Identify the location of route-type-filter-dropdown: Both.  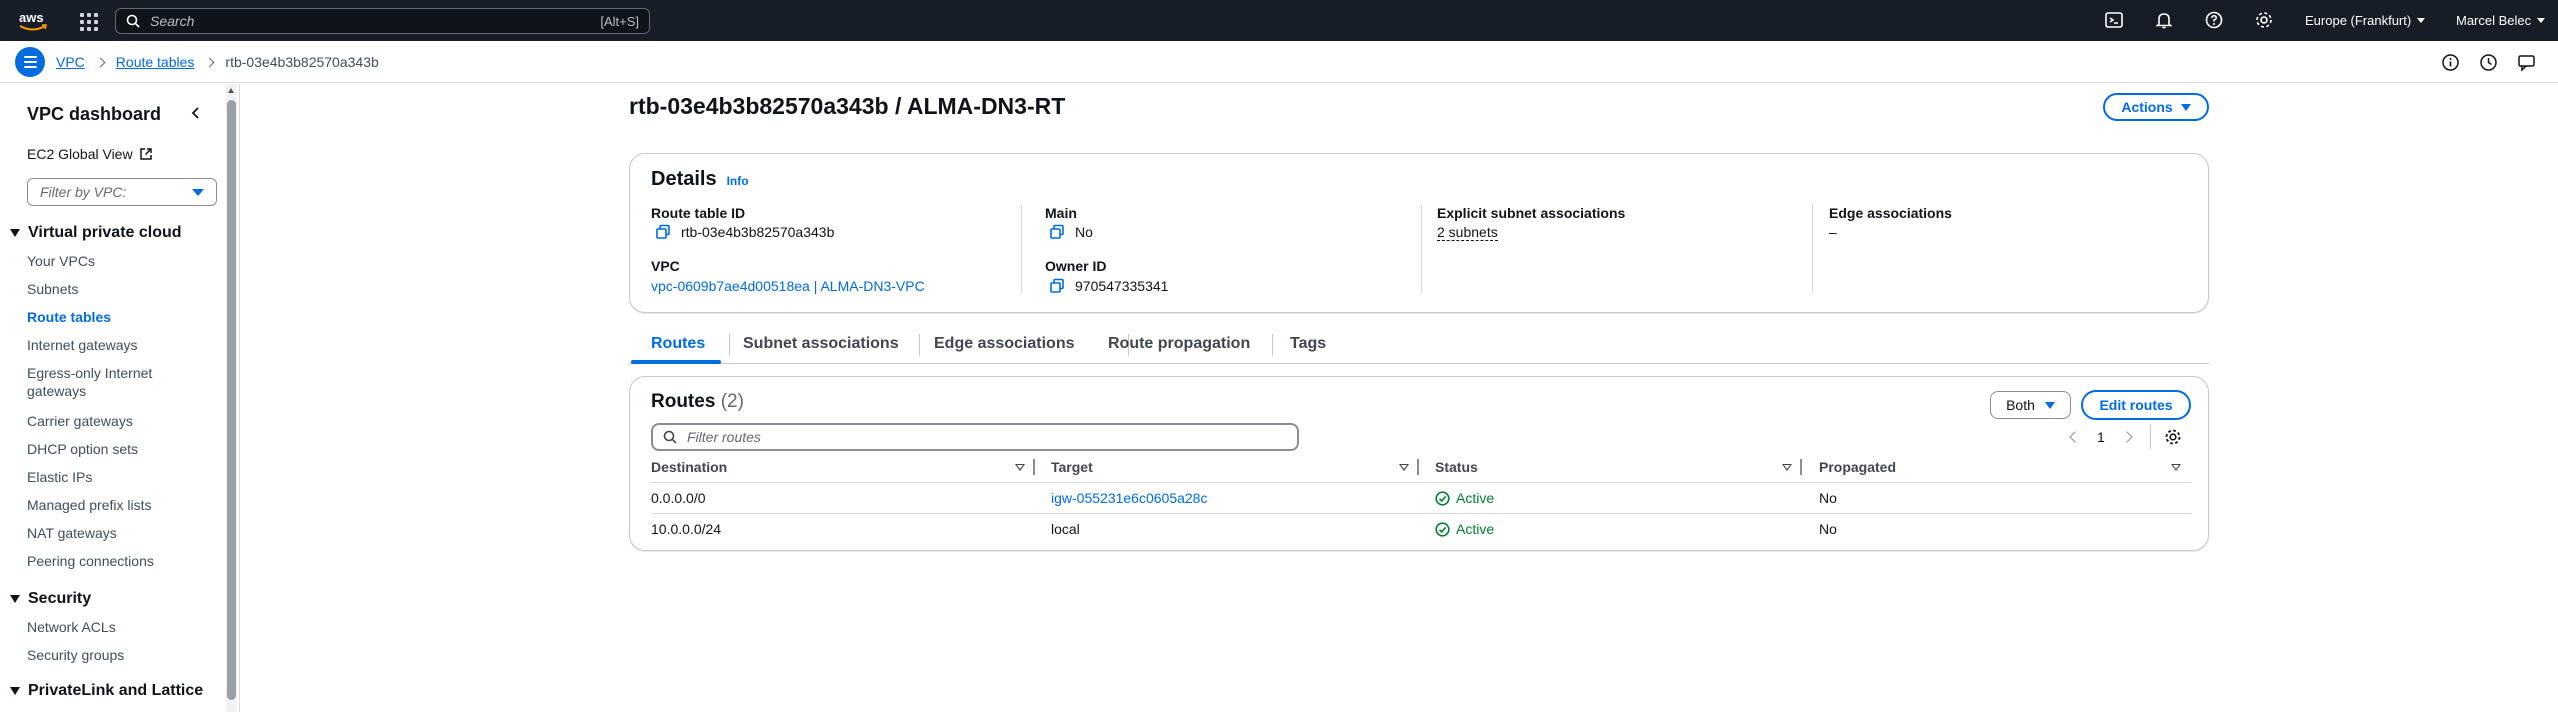
(2030, 405).